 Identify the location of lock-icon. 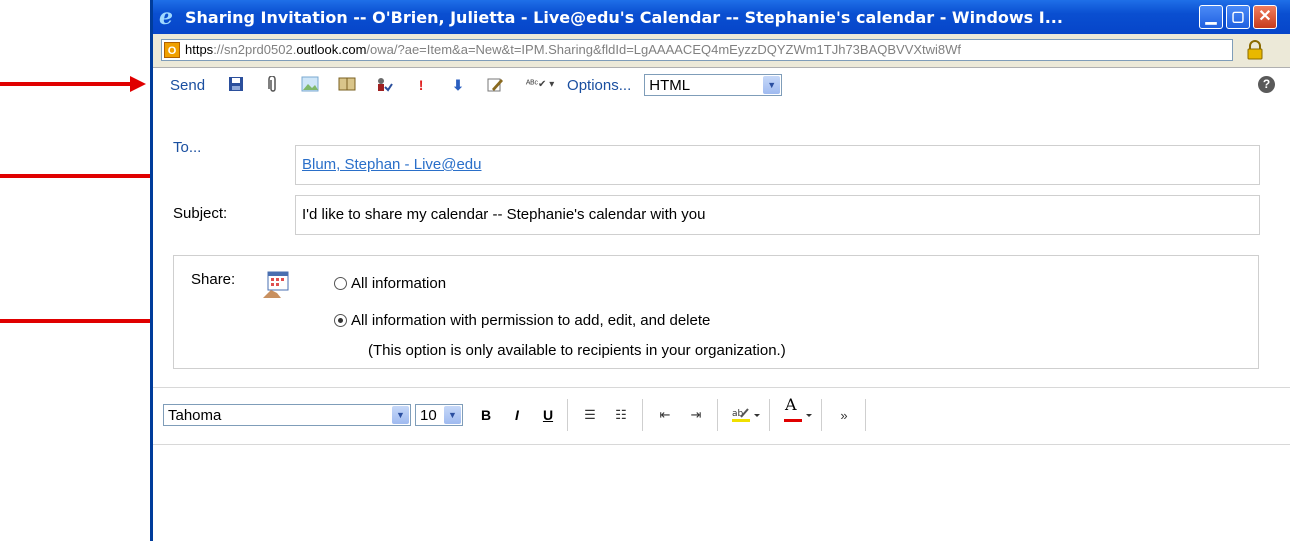
(1255, 50).